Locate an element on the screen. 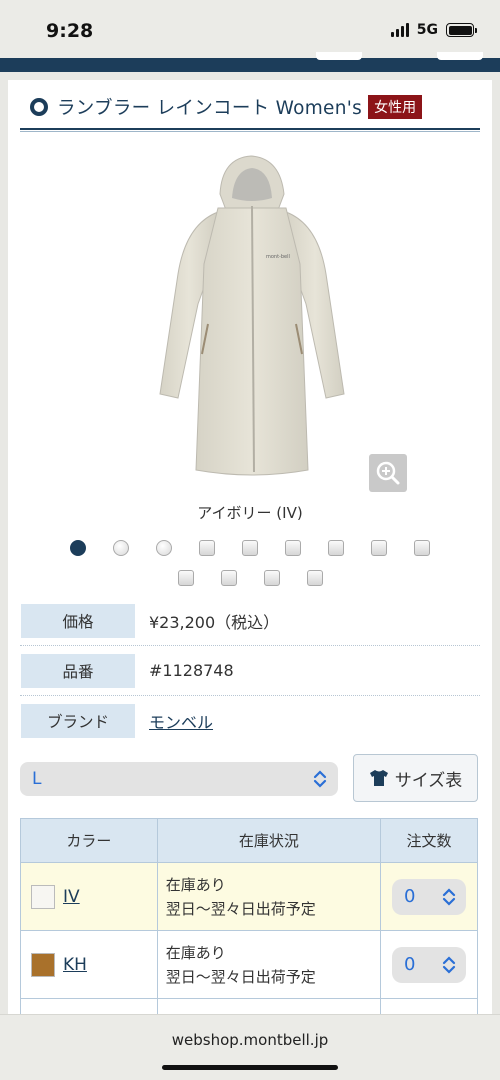  size-chart-label: サイズ表 is located at coordinates (428, 780).